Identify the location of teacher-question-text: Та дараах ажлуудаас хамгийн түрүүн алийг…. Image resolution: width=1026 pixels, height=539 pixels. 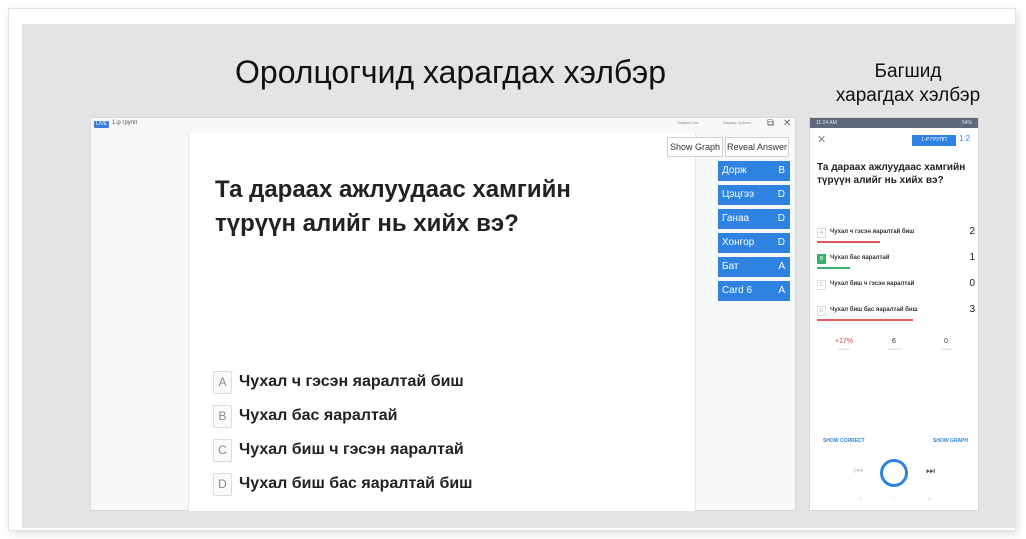
(891, 174).